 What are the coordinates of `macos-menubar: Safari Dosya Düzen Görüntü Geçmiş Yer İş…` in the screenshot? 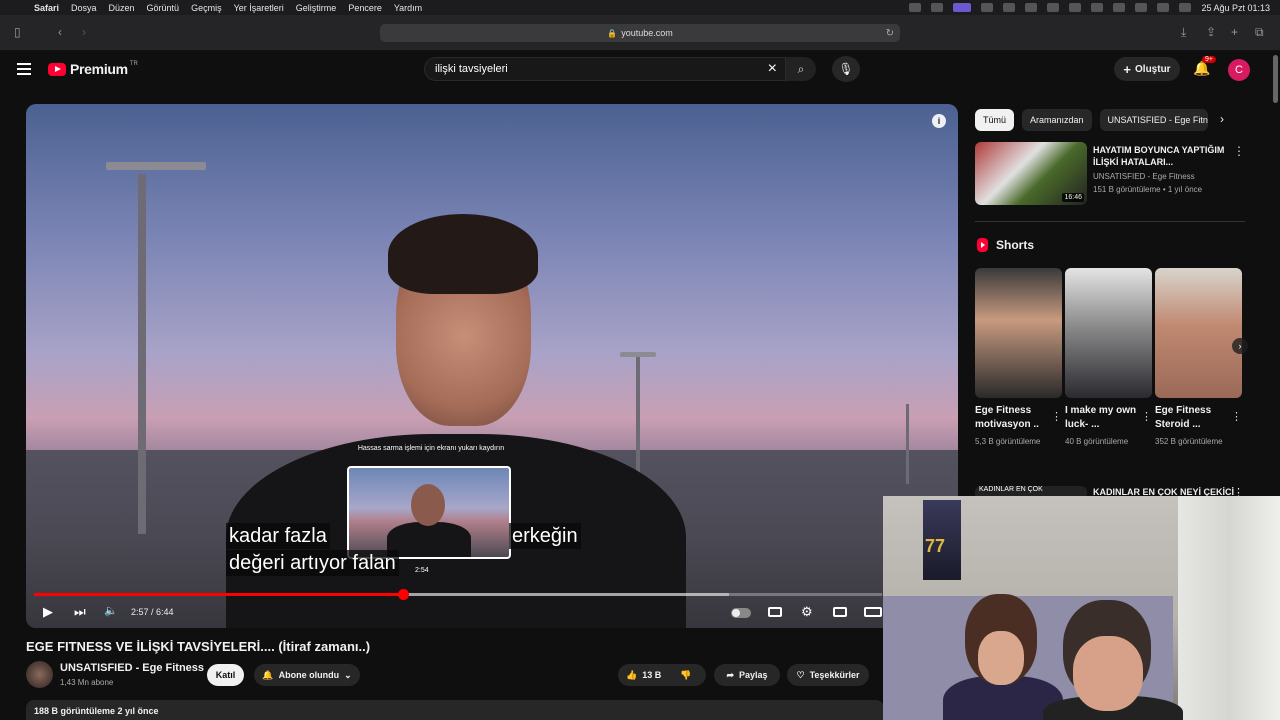 It's located at (640, 7).